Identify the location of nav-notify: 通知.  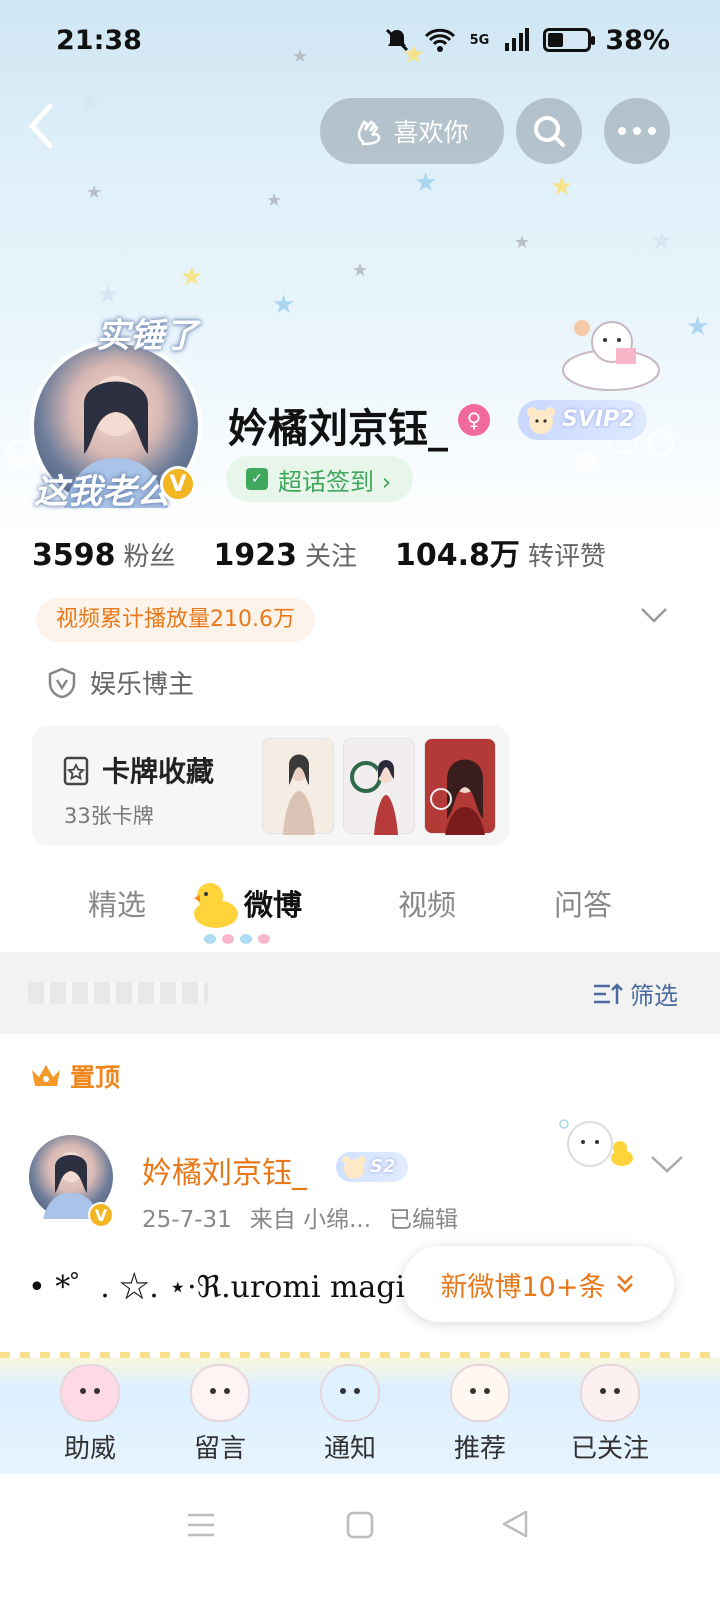
(350, 1413).